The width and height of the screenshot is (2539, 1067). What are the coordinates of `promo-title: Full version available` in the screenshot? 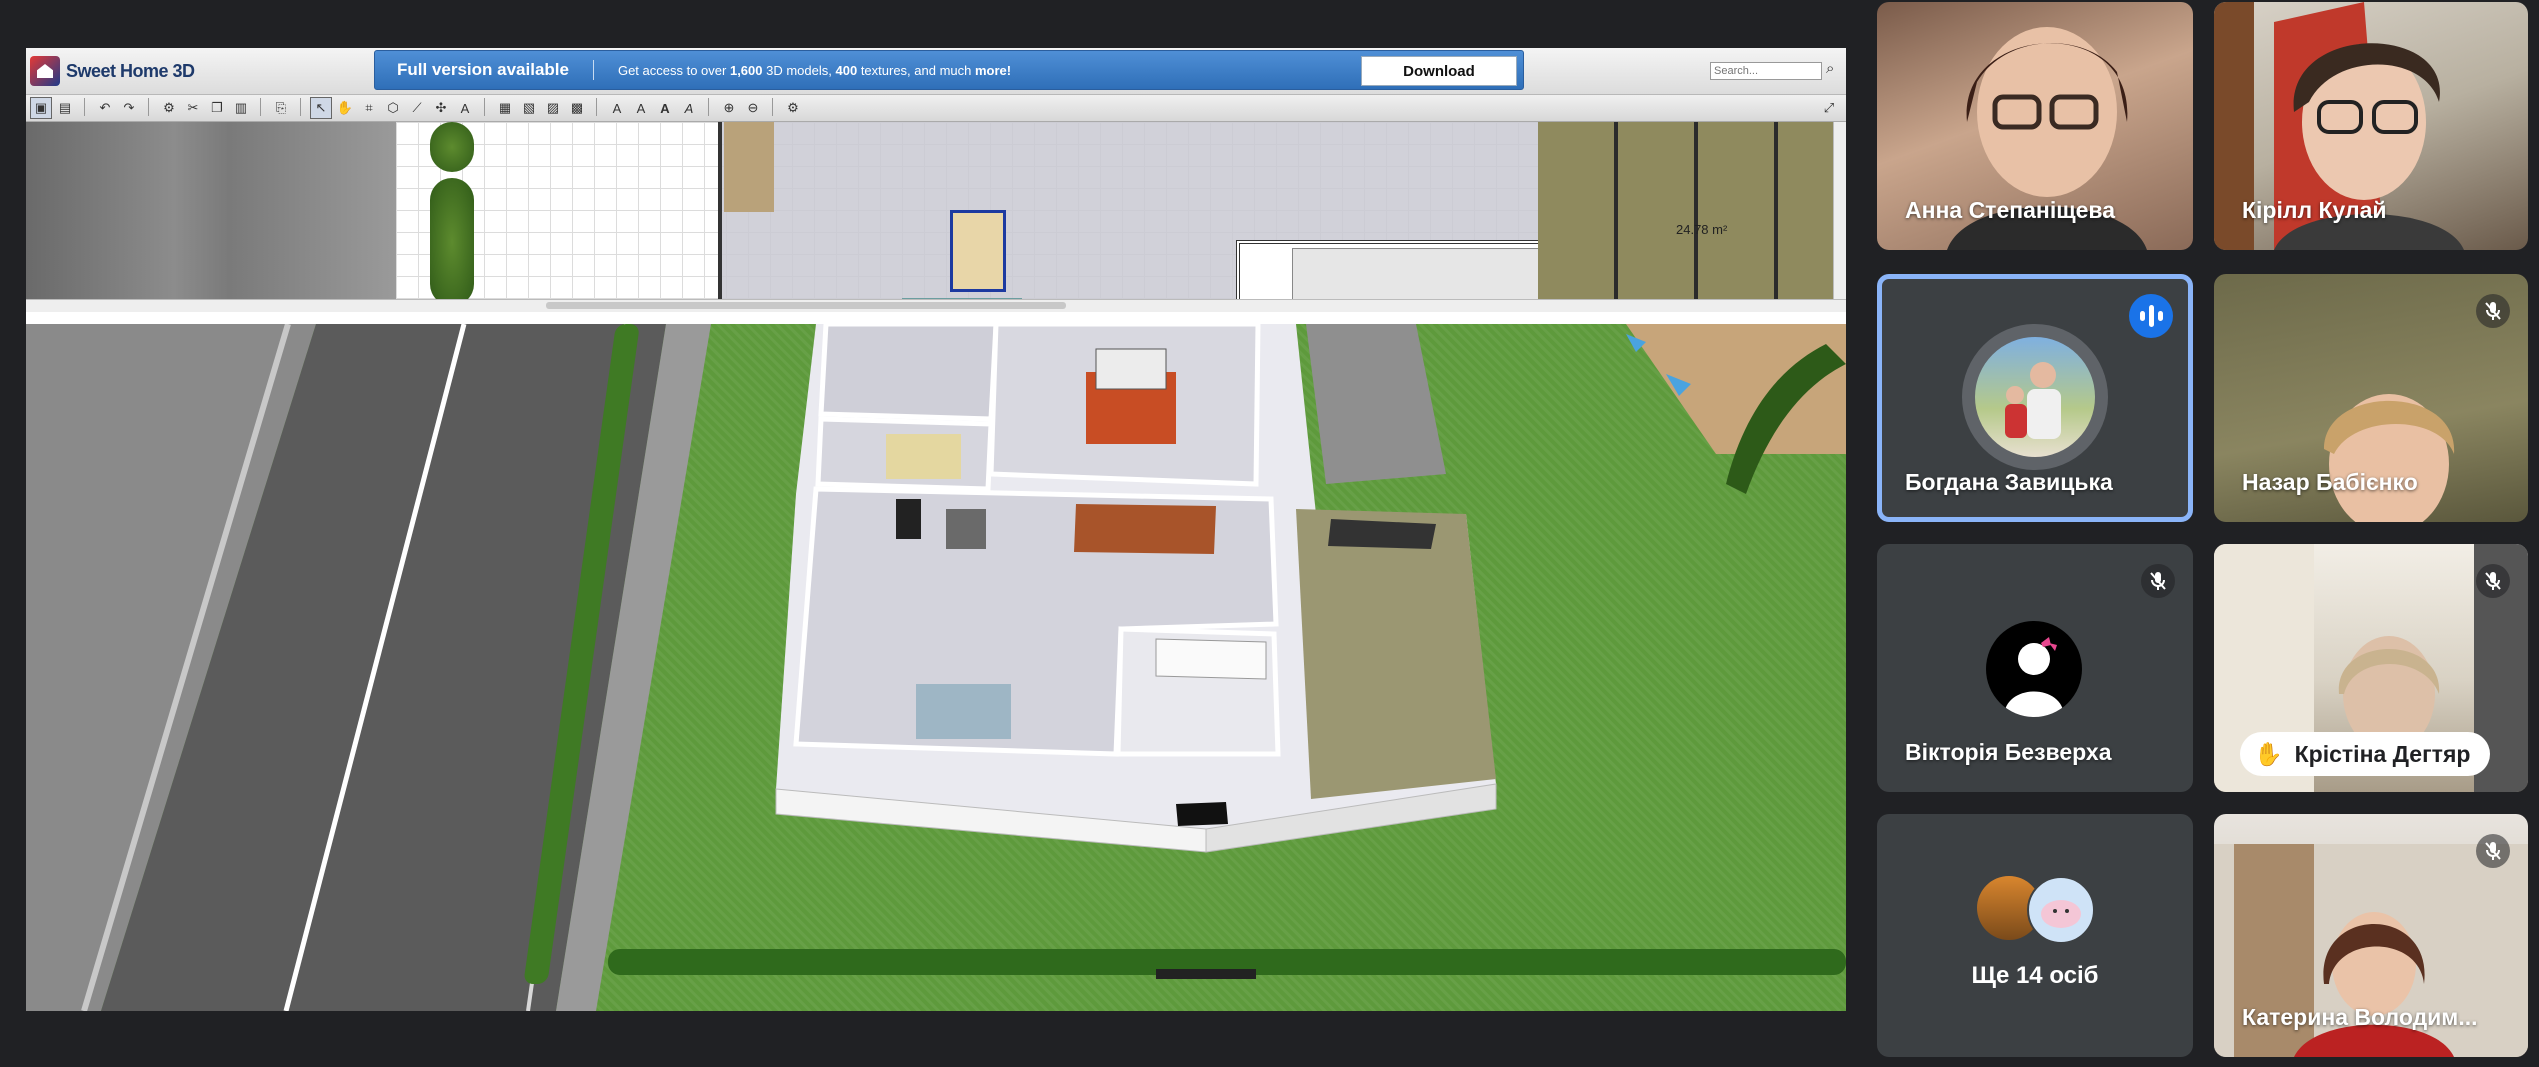 It's located at (483, 69).